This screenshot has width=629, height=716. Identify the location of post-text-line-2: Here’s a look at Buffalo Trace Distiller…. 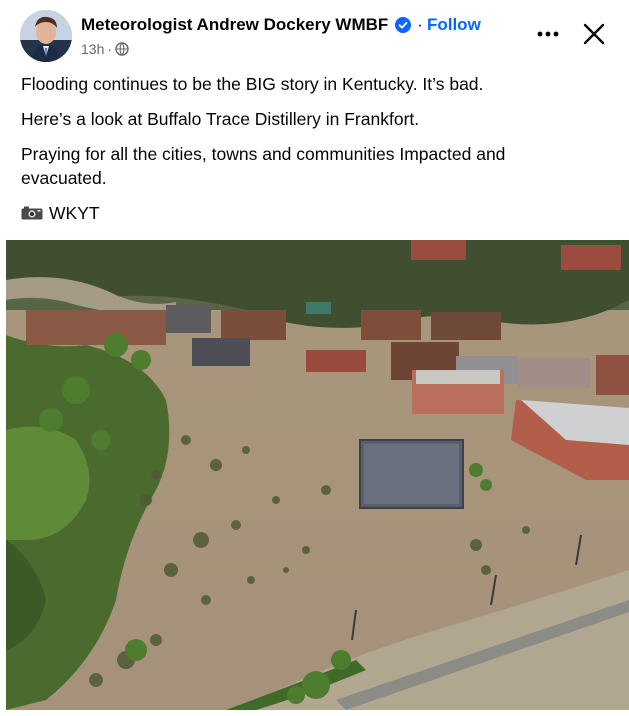
(220, 119).